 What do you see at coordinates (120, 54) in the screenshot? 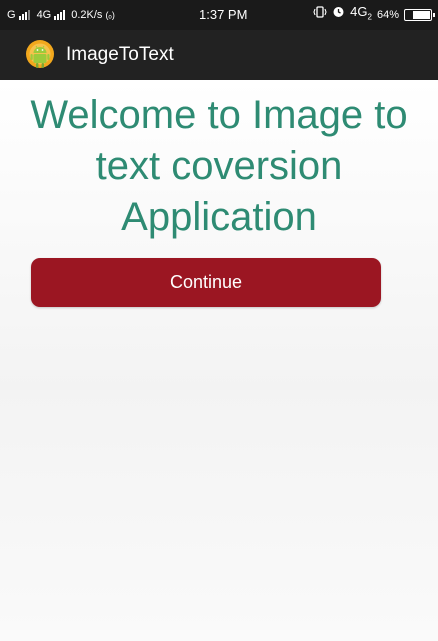
I see `app-title: ImageToText` at bounding box center [120, 54].